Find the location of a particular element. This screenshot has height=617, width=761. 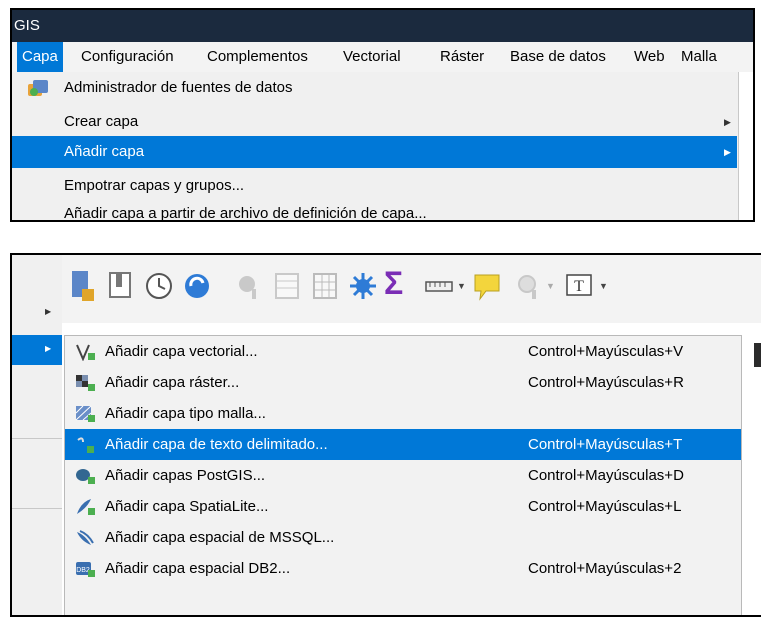

gear-star-icon is located at coordinates (363, 287).